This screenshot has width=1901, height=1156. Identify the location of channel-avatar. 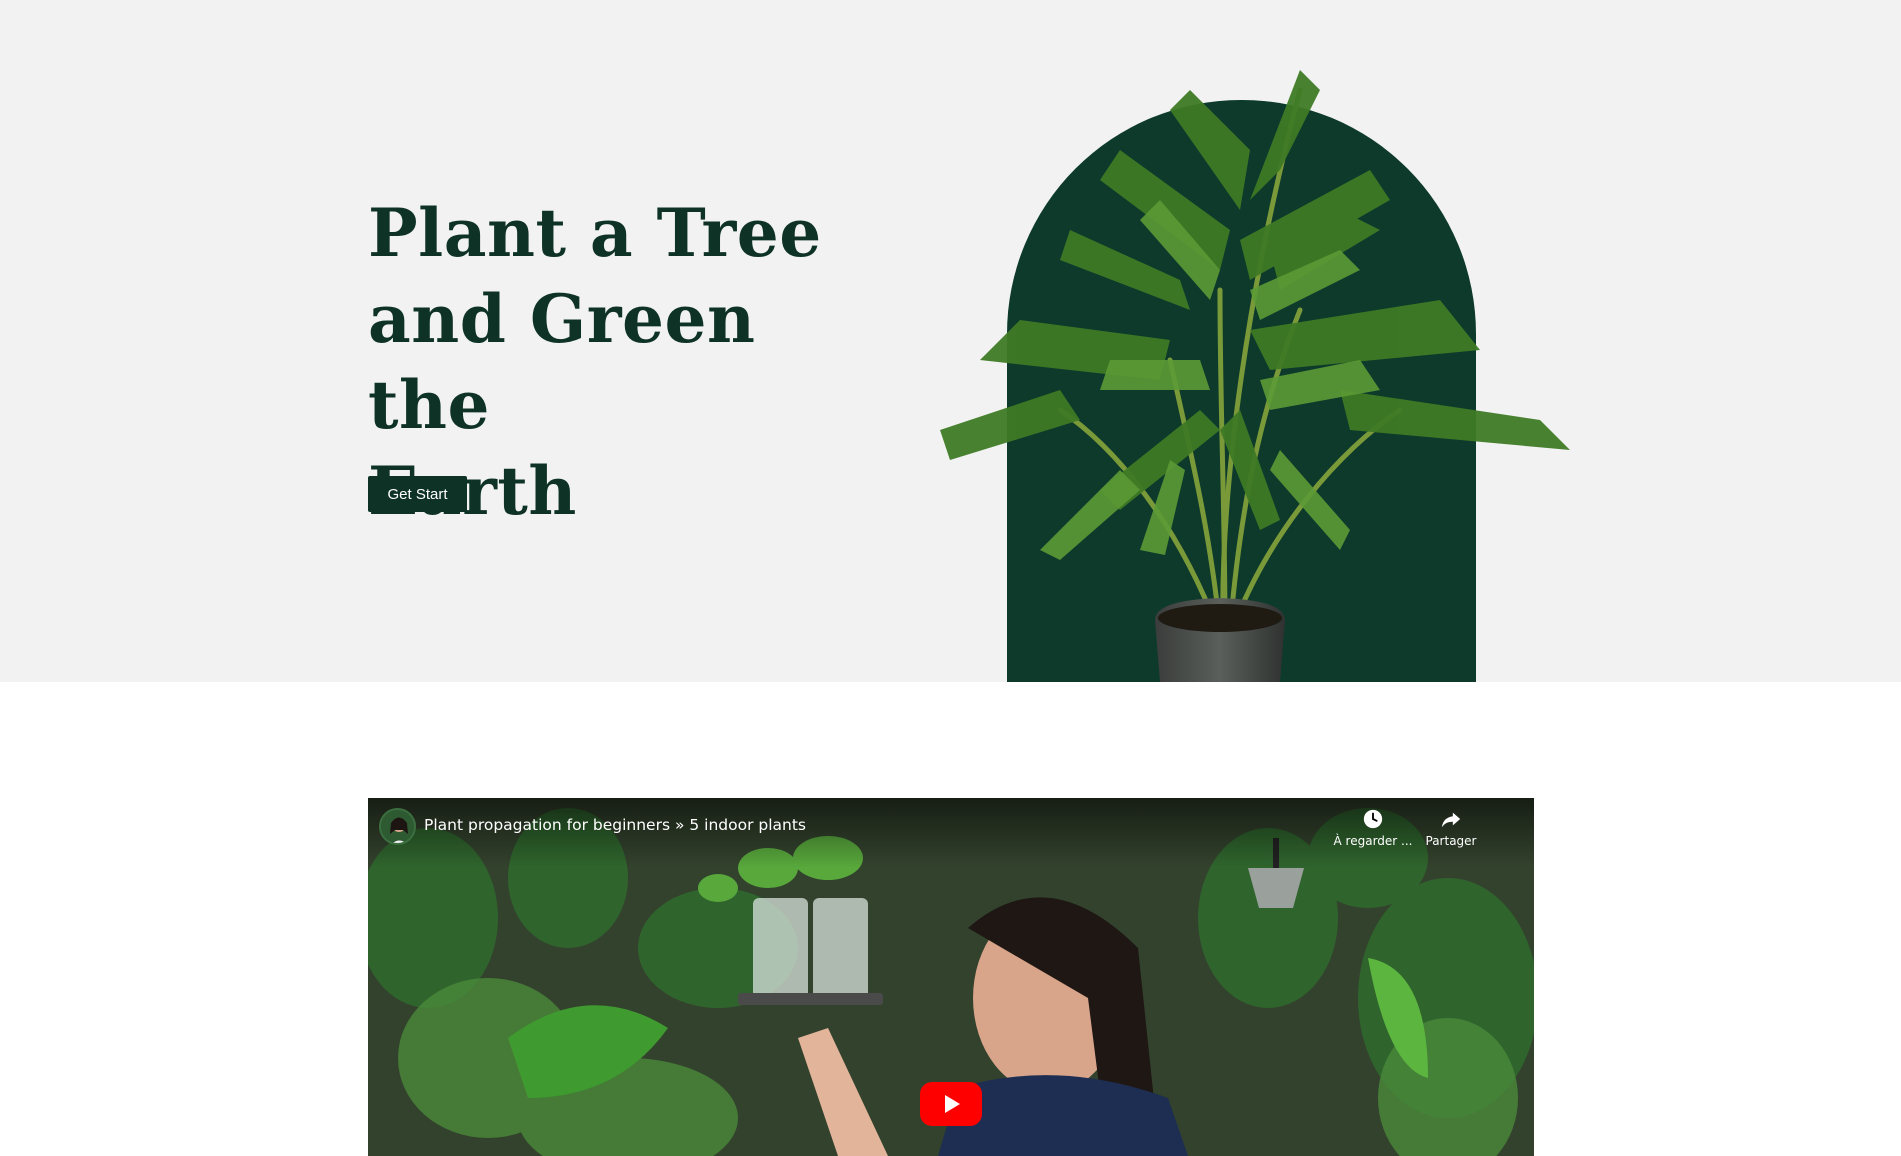
(397, 826).